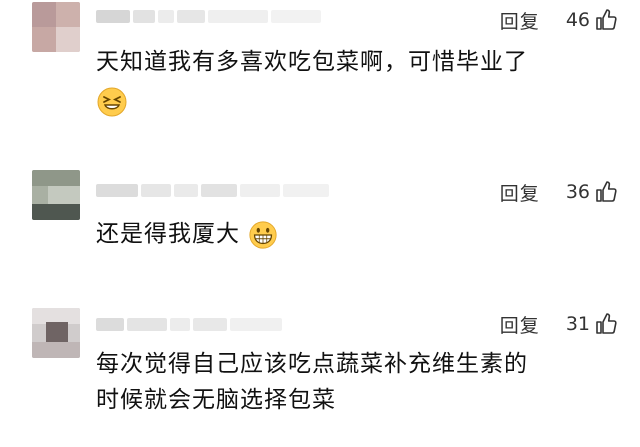 The width and height of the screenshot is (640, 447). I want to click on comment-text: 天知道我有多喜欢吃包菜啊，可惜毕业了, so click(312, 62).